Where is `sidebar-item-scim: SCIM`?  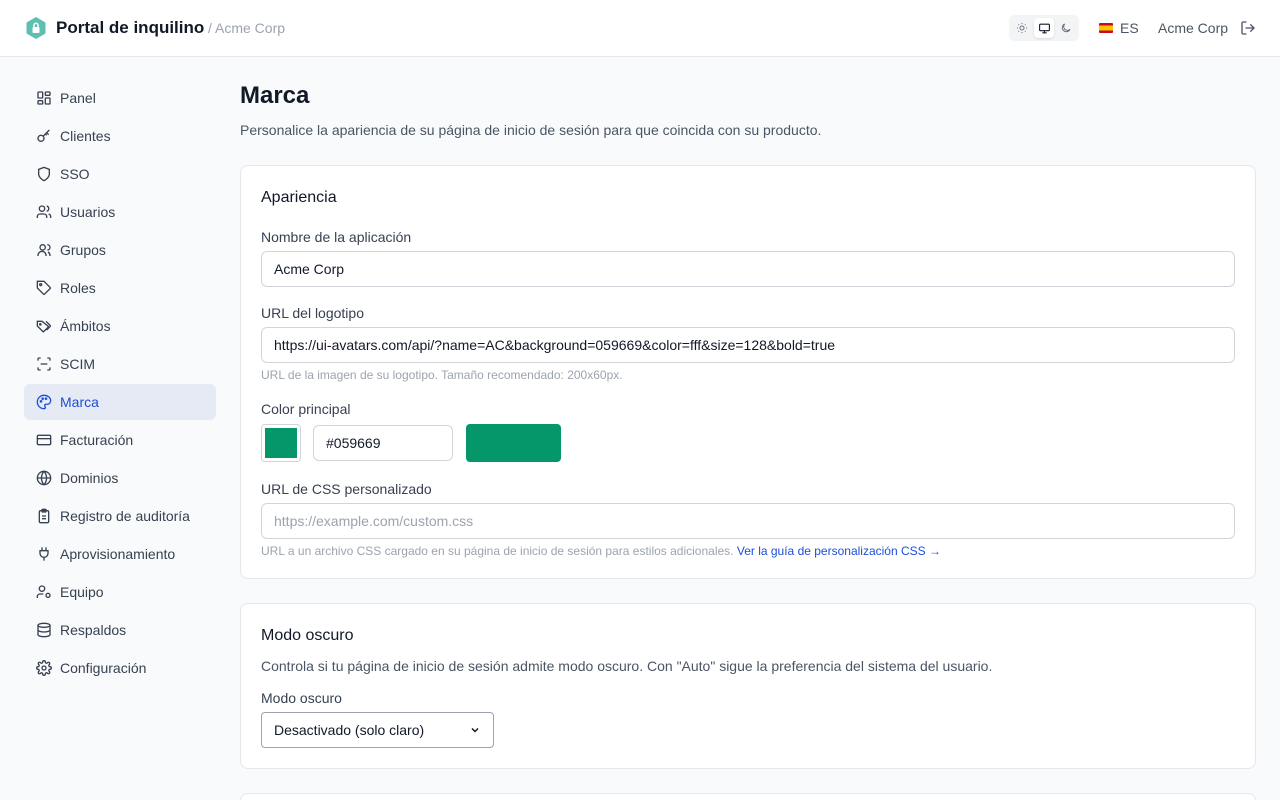
sidebar-item-scim: SCIM is located at coordinates (120, 364).